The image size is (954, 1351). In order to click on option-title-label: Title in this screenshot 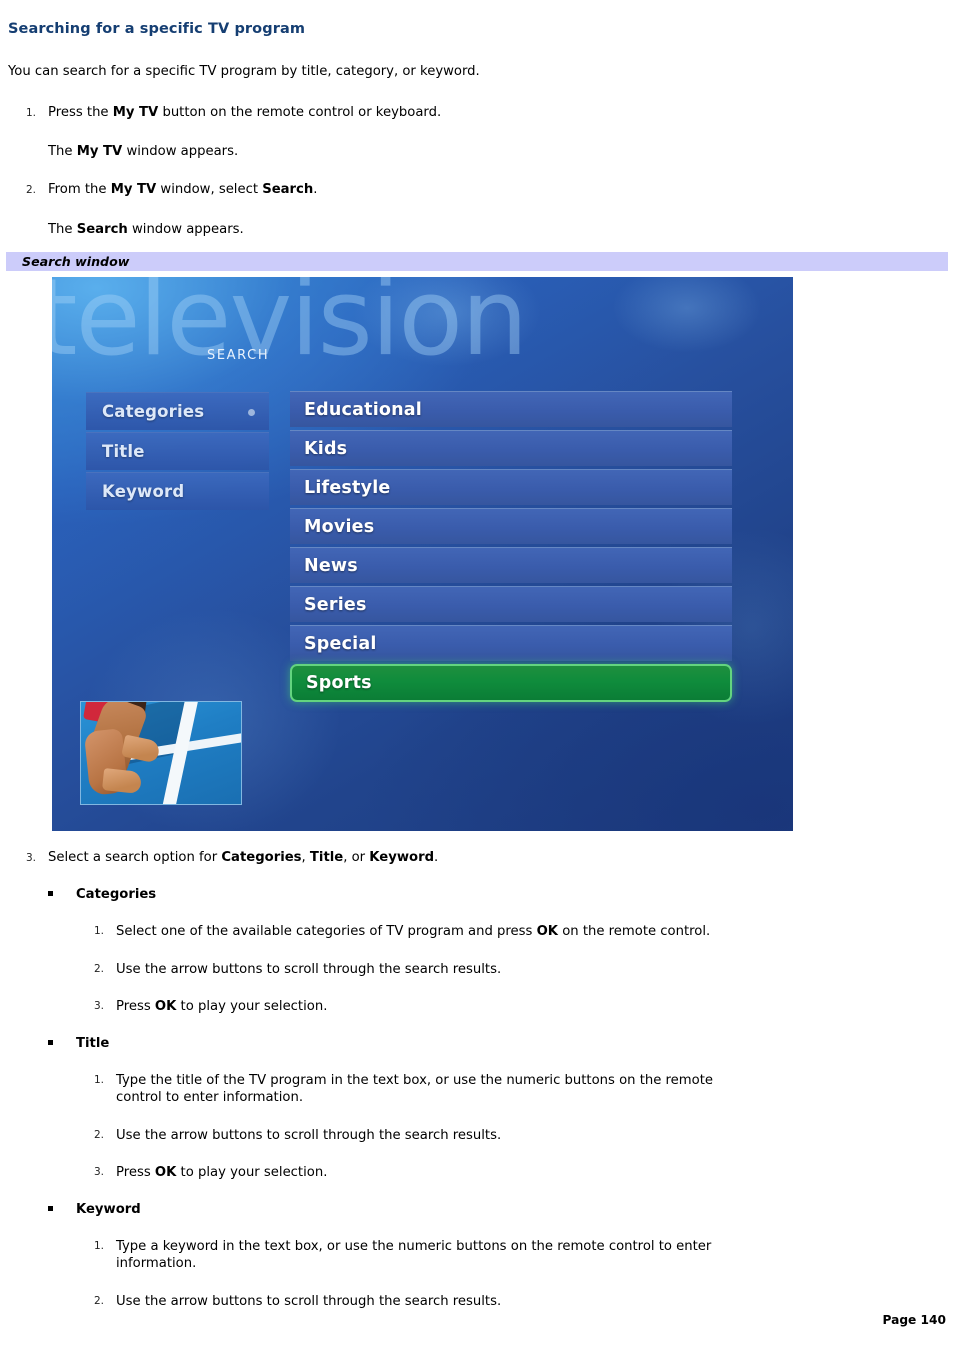, I will do `click(93, 1043)`.